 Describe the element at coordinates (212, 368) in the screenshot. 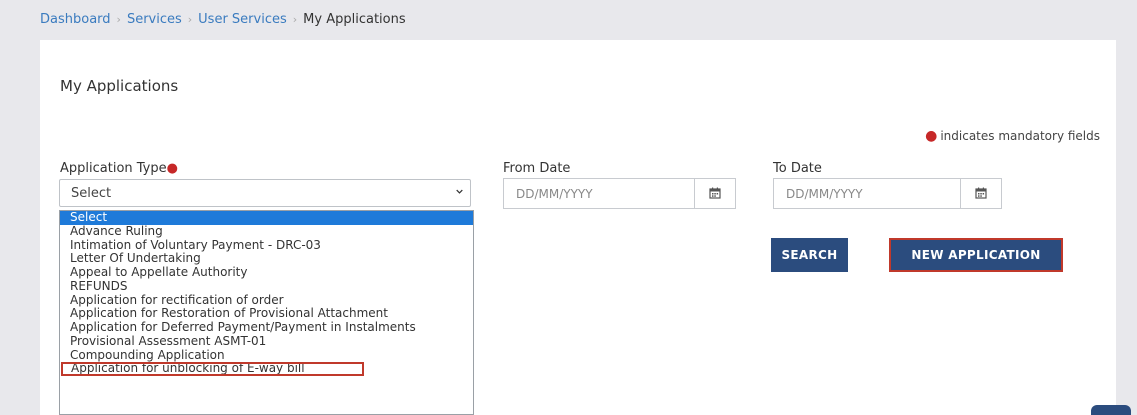

I see `dropdown-option-unblocking-eway-bill: Application for unblocking of E-way bill` at that location.